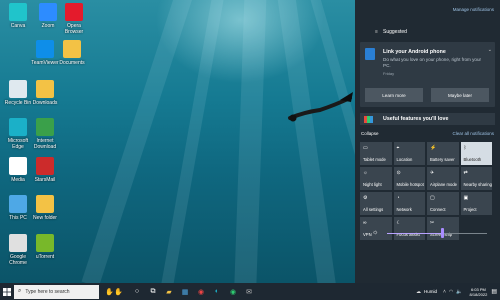 Image resolution: width=500 pixels, height=300 pixels. I want to click on chrome-icon: ◉, so click(201, 291).